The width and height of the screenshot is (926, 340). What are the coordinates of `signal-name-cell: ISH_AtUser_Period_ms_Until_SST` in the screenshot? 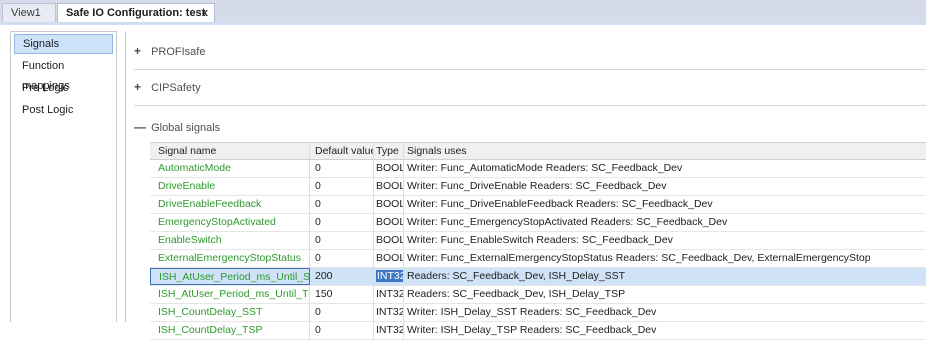 It's located at (230, 276).